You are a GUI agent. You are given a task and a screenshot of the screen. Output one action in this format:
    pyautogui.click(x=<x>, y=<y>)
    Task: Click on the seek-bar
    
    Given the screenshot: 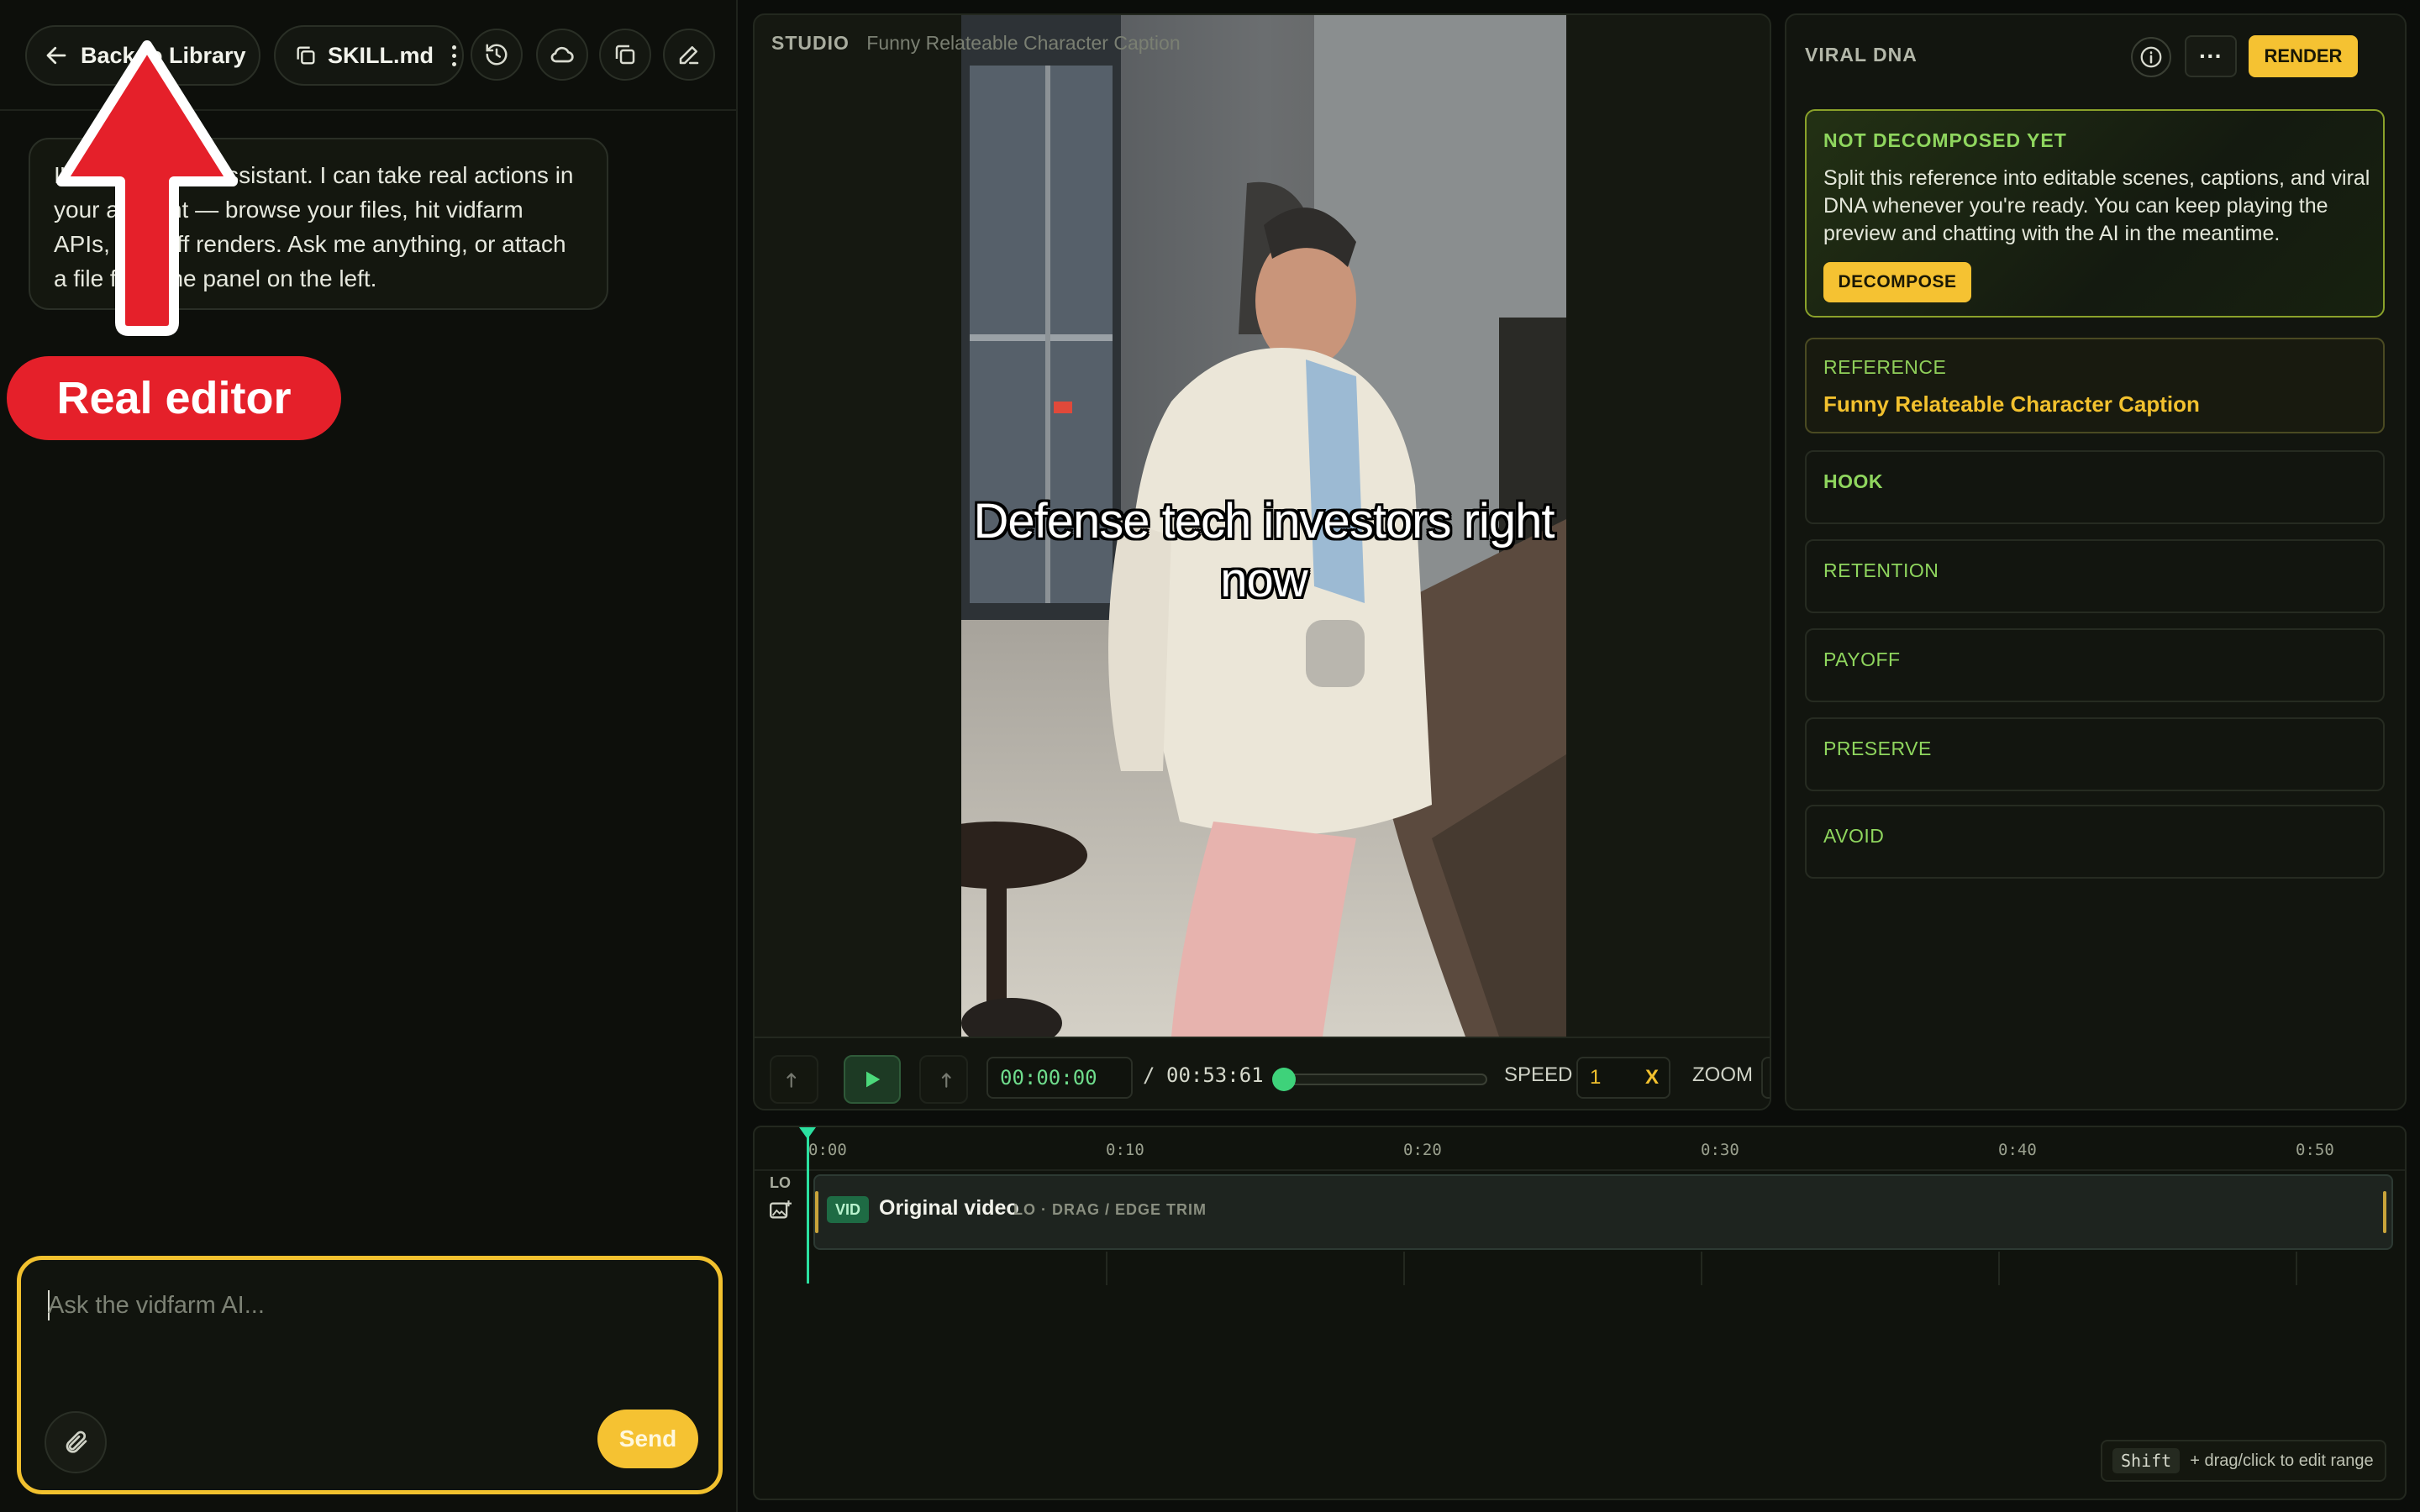 What is the action you would take?
    pyautogui.click(x=1379, y=1079)
    